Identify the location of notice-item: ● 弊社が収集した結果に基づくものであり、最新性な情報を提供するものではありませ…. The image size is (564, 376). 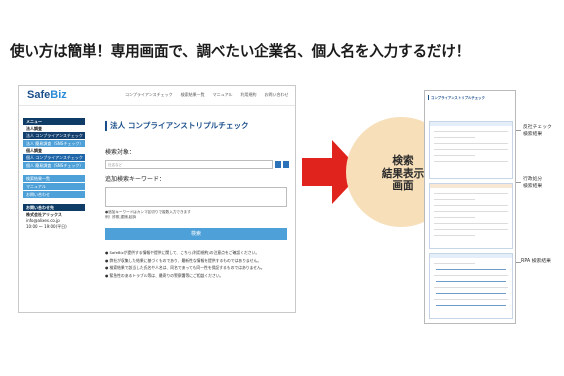
(183, 260).